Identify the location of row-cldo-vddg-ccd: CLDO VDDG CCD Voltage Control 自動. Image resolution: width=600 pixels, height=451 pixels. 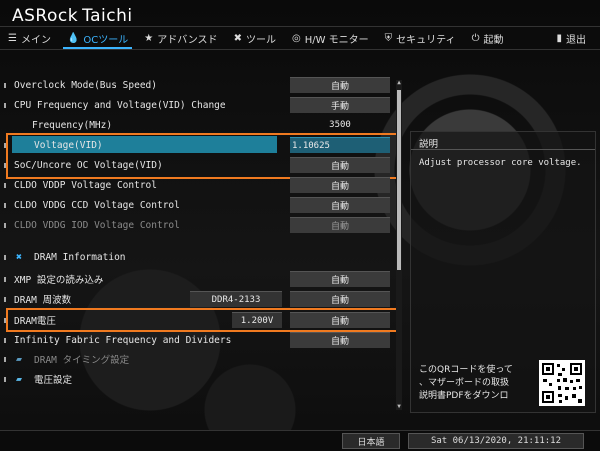
(200, 205).